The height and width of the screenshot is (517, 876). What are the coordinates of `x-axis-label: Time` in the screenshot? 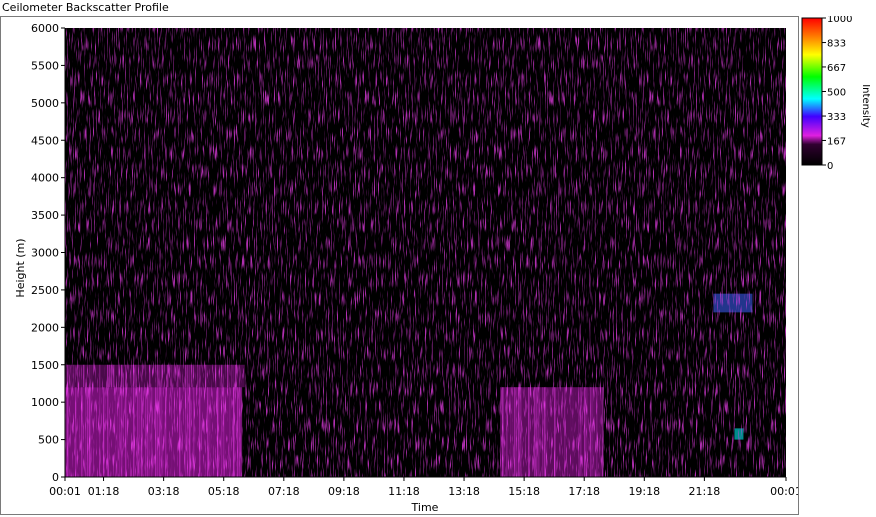 It's located at (425, 507).